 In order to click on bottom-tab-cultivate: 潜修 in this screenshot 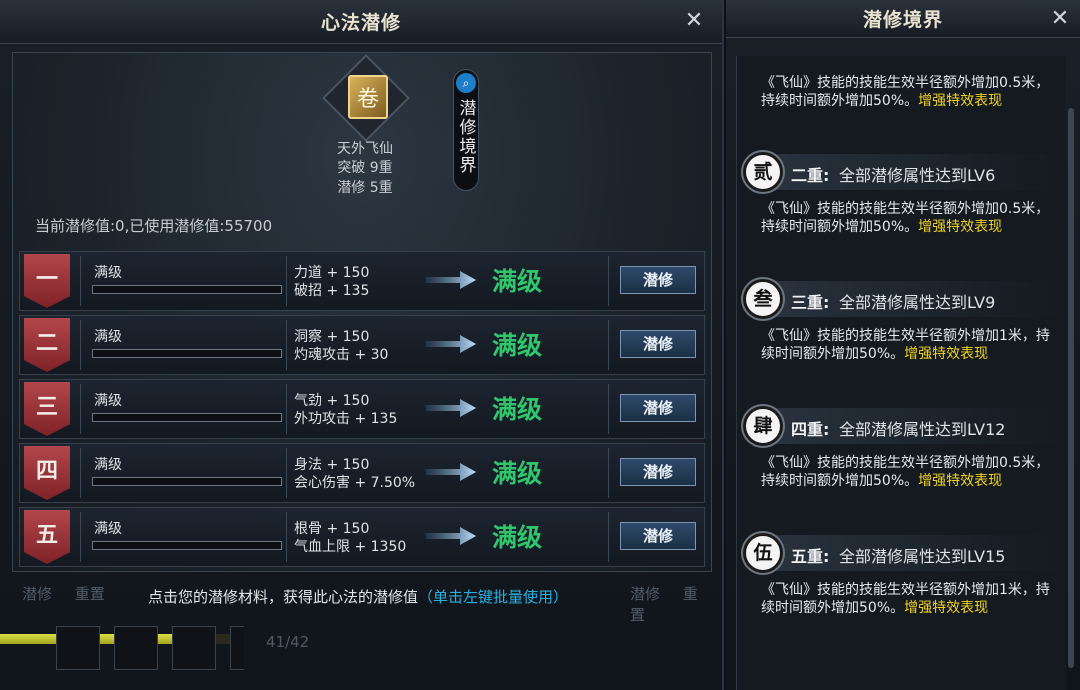, I will do `click(37, 594)`.